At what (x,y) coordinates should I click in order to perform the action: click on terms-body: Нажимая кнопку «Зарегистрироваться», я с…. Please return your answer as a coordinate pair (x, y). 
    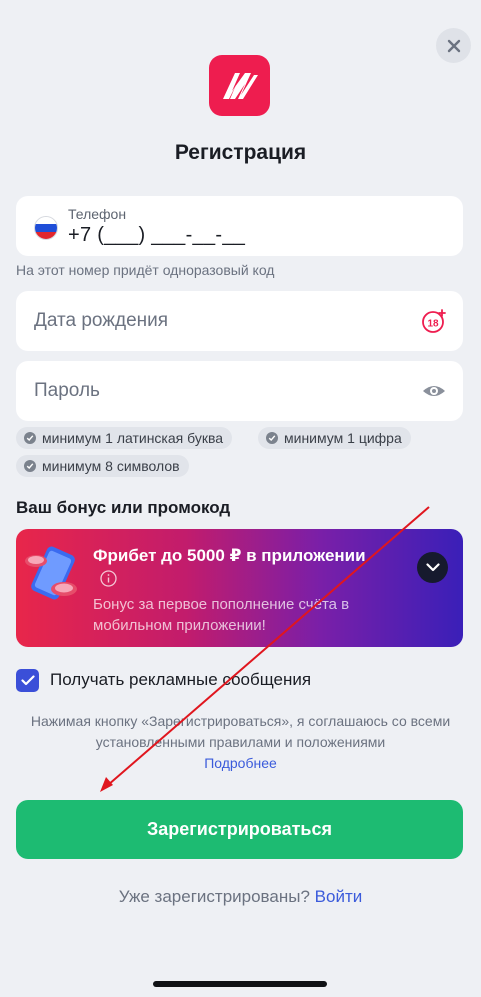
    Looking at the image, I should click on (240, 731).